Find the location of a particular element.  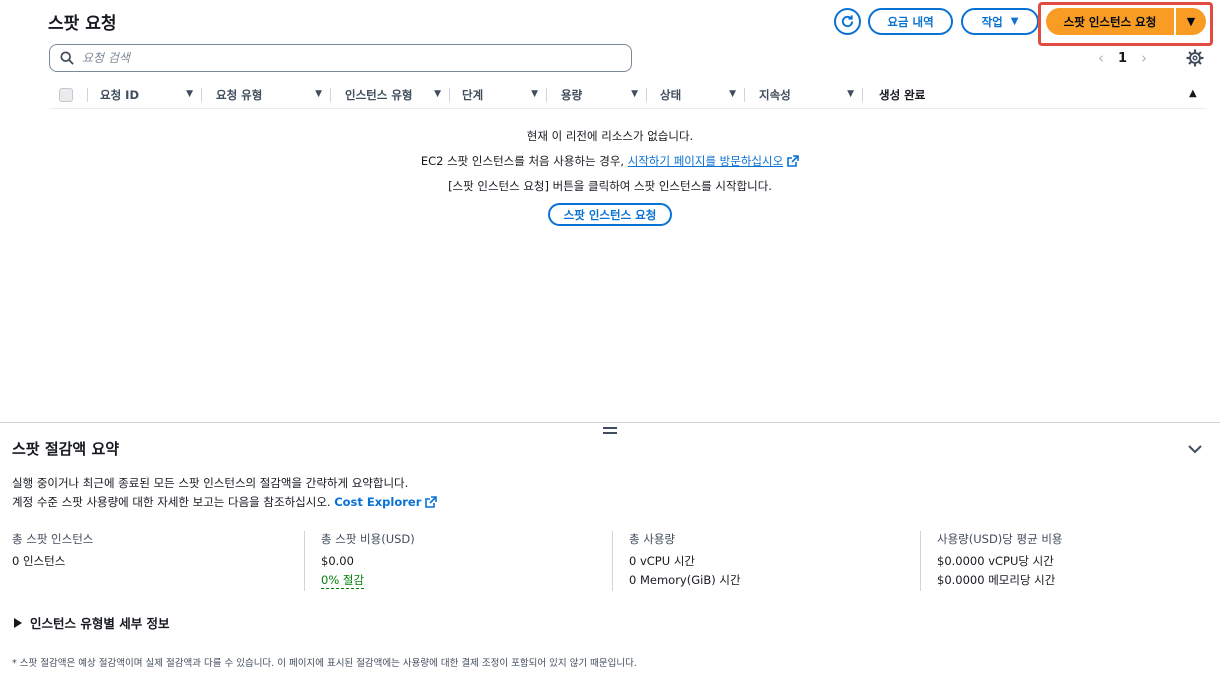

column-header-label: 상태 is located at coordinates (671, 95).